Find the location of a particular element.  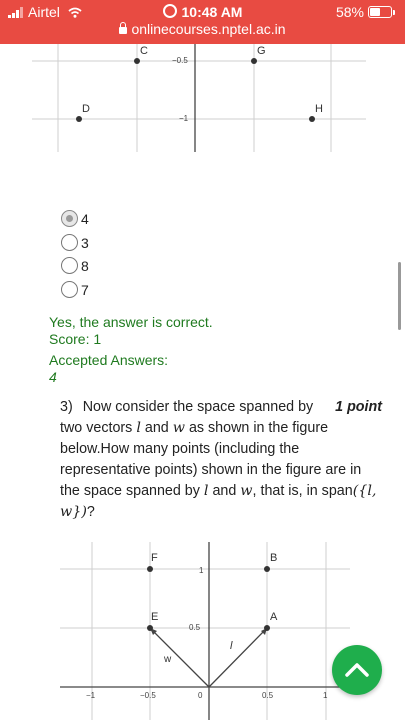

point-b is located at coordinates (267, 569).